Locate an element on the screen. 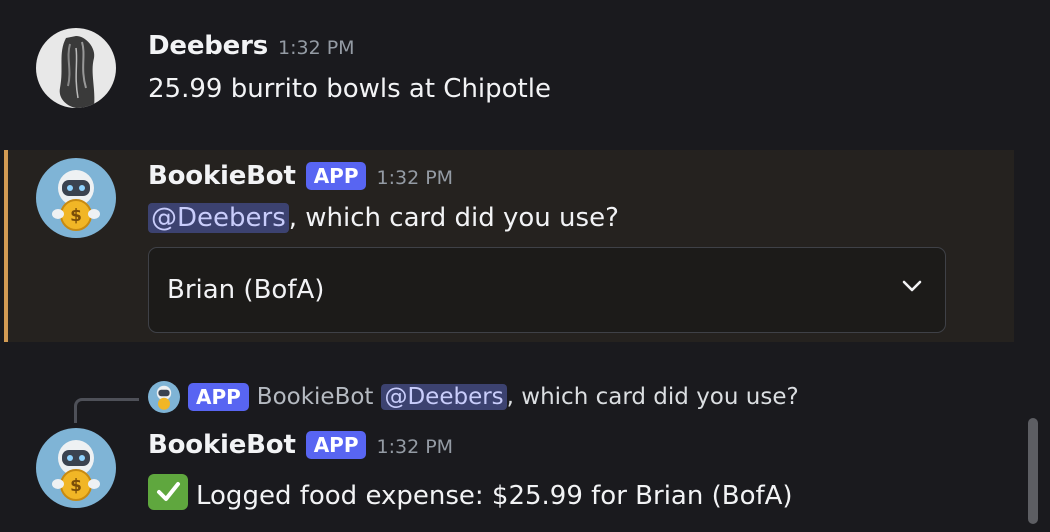 Image resolution: width=1050 pixels, height=532 pixels. username: Deebers is located at coordinates (208, 46).